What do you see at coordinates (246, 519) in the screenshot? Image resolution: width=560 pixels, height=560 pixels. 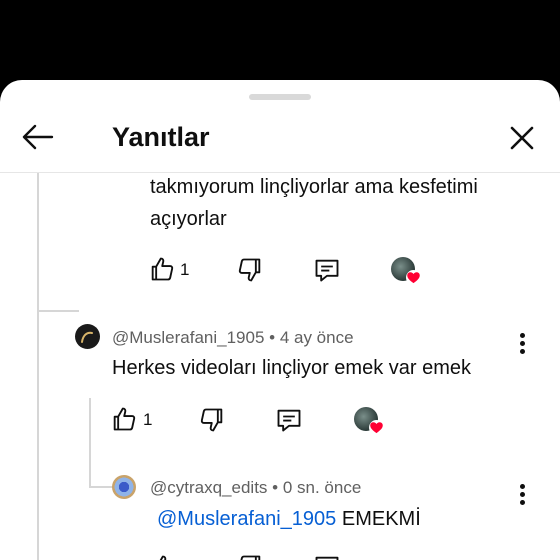 I see `mention-link: @Muslerafani_1905` at bounding box center [246, 519].